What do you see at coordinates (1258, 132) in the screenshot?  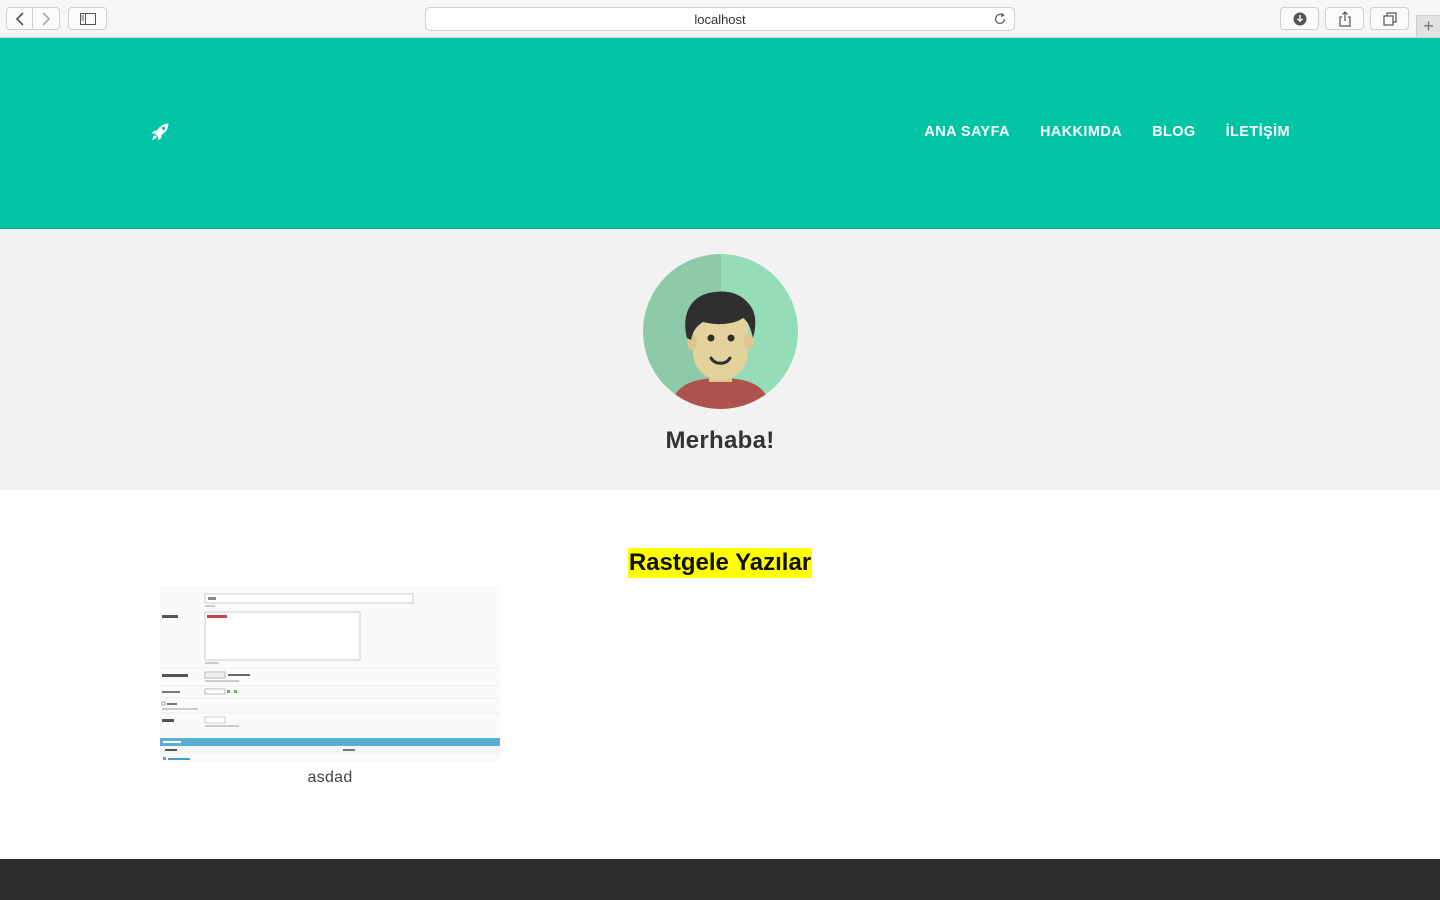 I see `nav-item-iletisim: İLETİŞİM` at bounding box center [1258, 132].